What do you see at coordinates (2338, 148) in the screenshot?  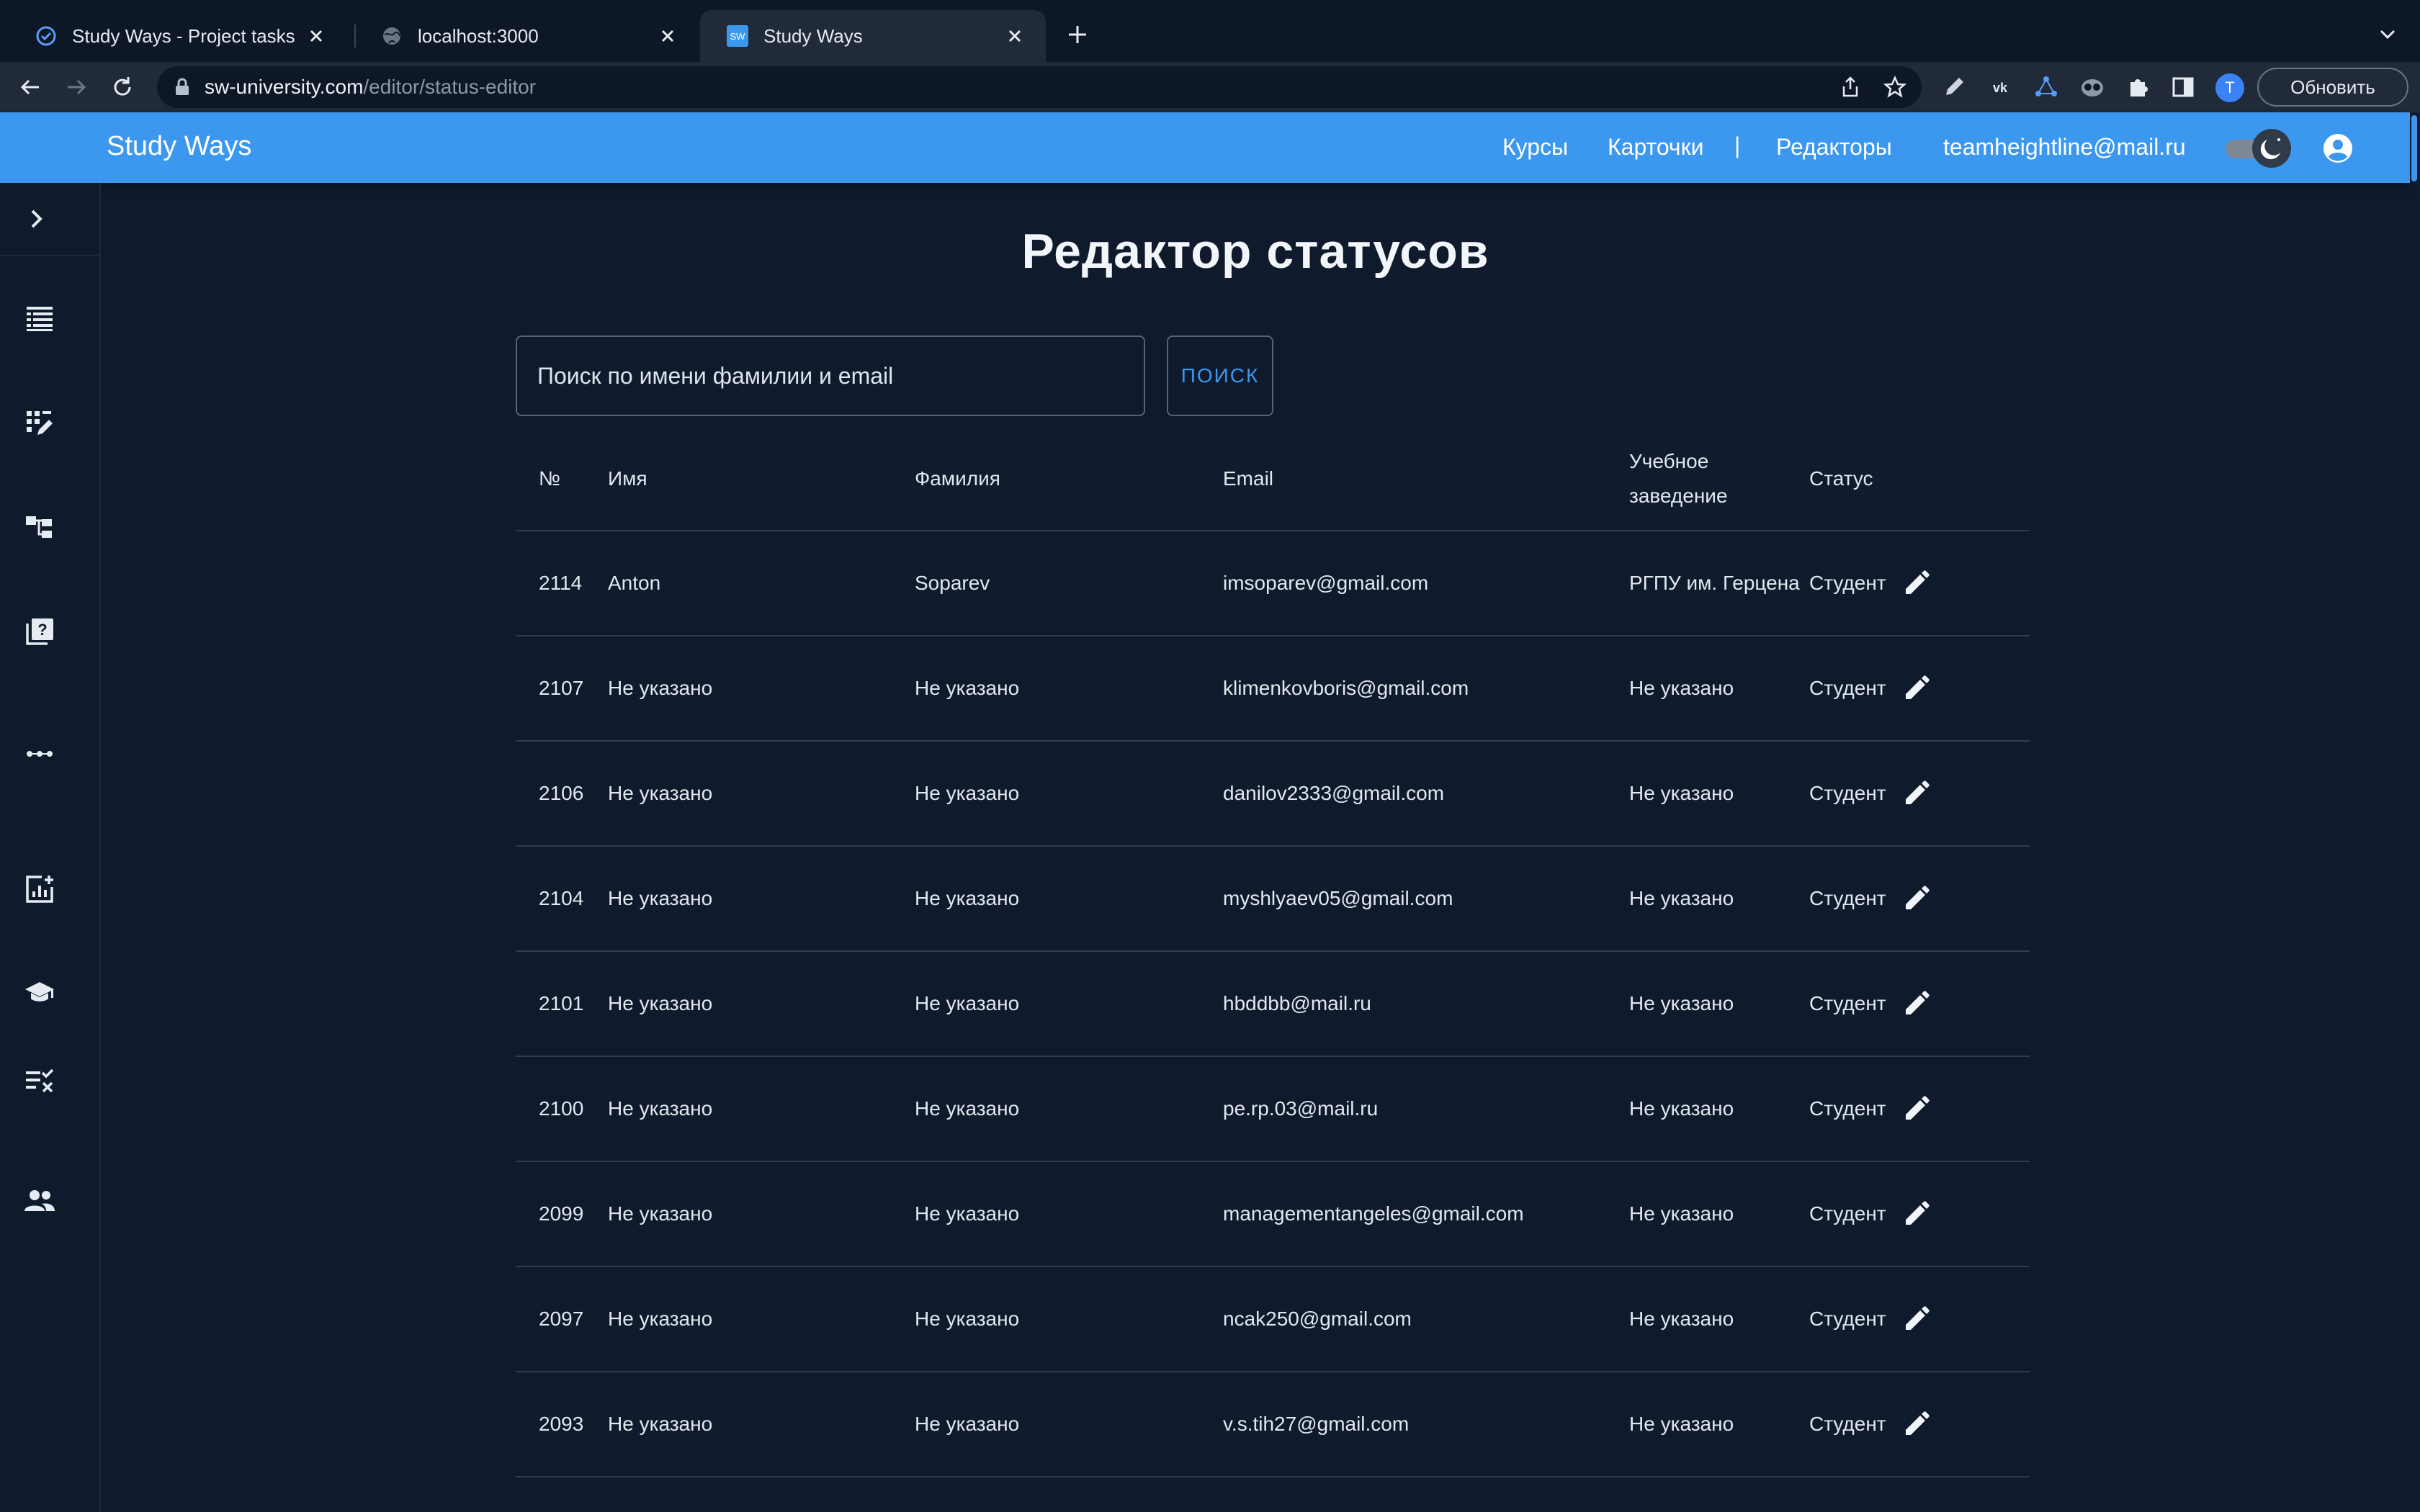 I see `account-circle-icon` at bounding box center [2338, 148].